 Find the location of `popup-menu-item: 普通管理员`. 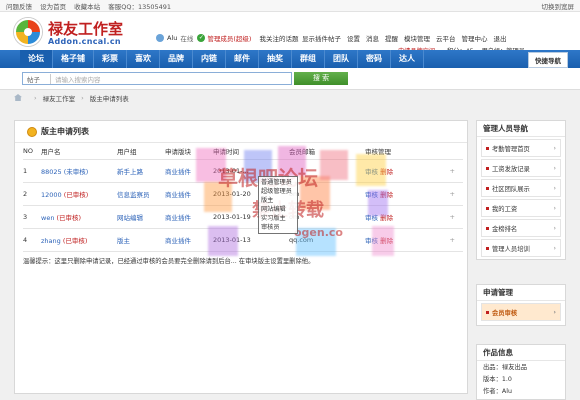

popup-menu-item: 普通管理员 is located at coordinates (278, 182).